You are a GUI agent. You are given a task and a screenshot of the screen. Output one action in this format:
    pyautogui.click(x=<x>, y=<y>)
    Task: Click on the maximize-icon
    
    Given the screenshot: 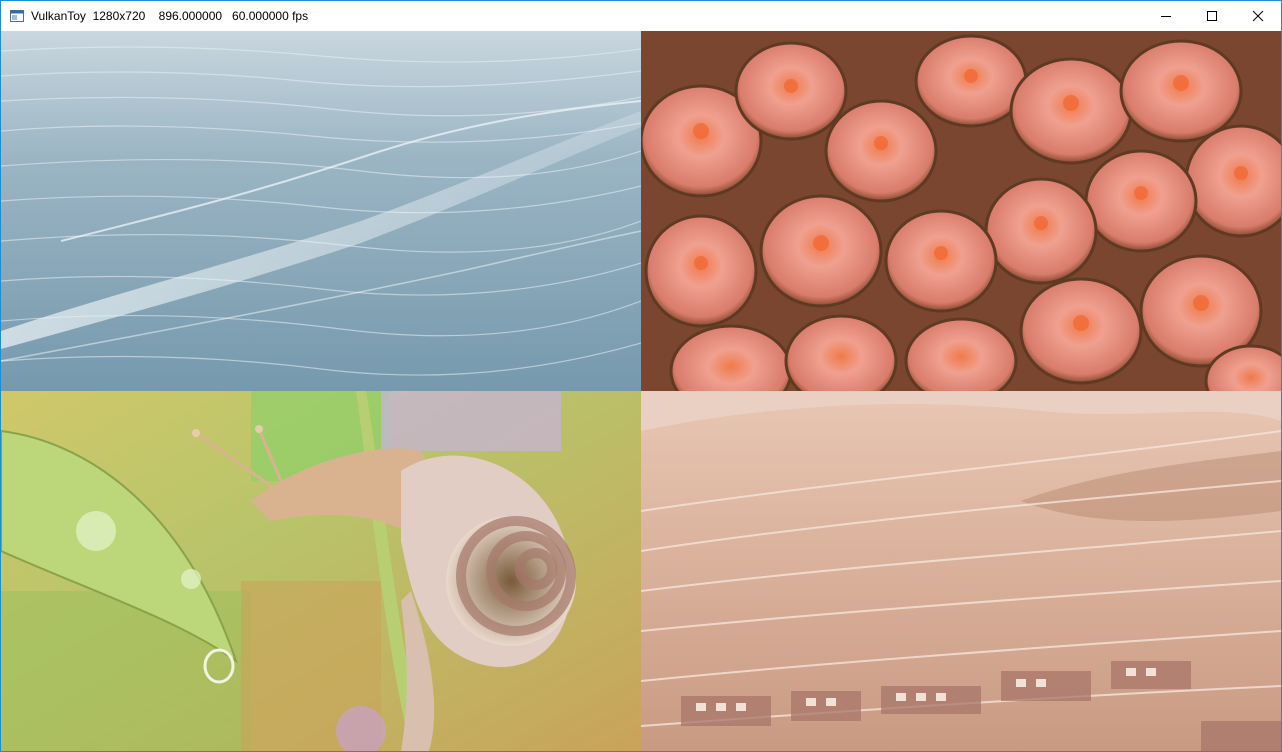 What is the action you would take?
    pyautogui.click(x=1212, y=16)
    